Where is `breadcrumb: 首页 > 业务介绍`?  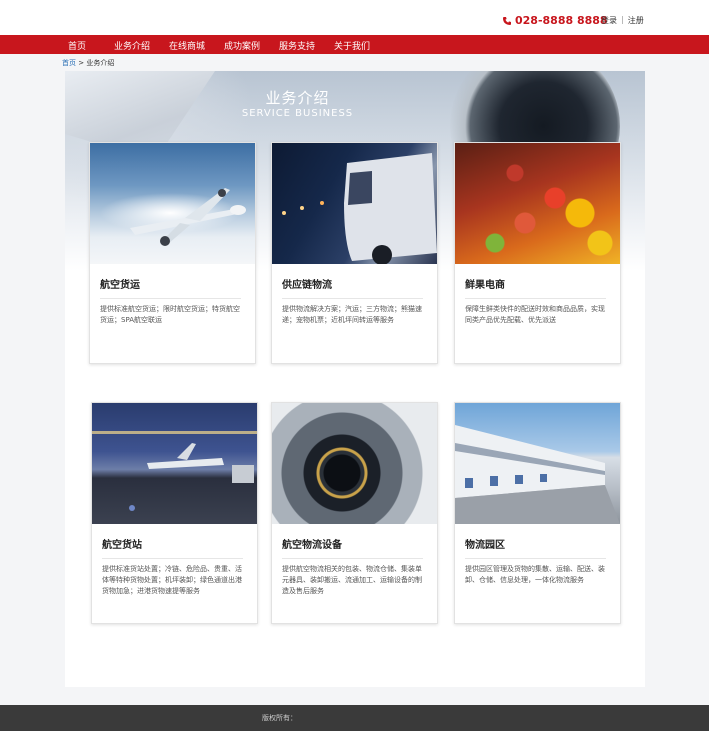
breadcrumb: 首页 > 业务介绍 is located at coordinates (88, 63).